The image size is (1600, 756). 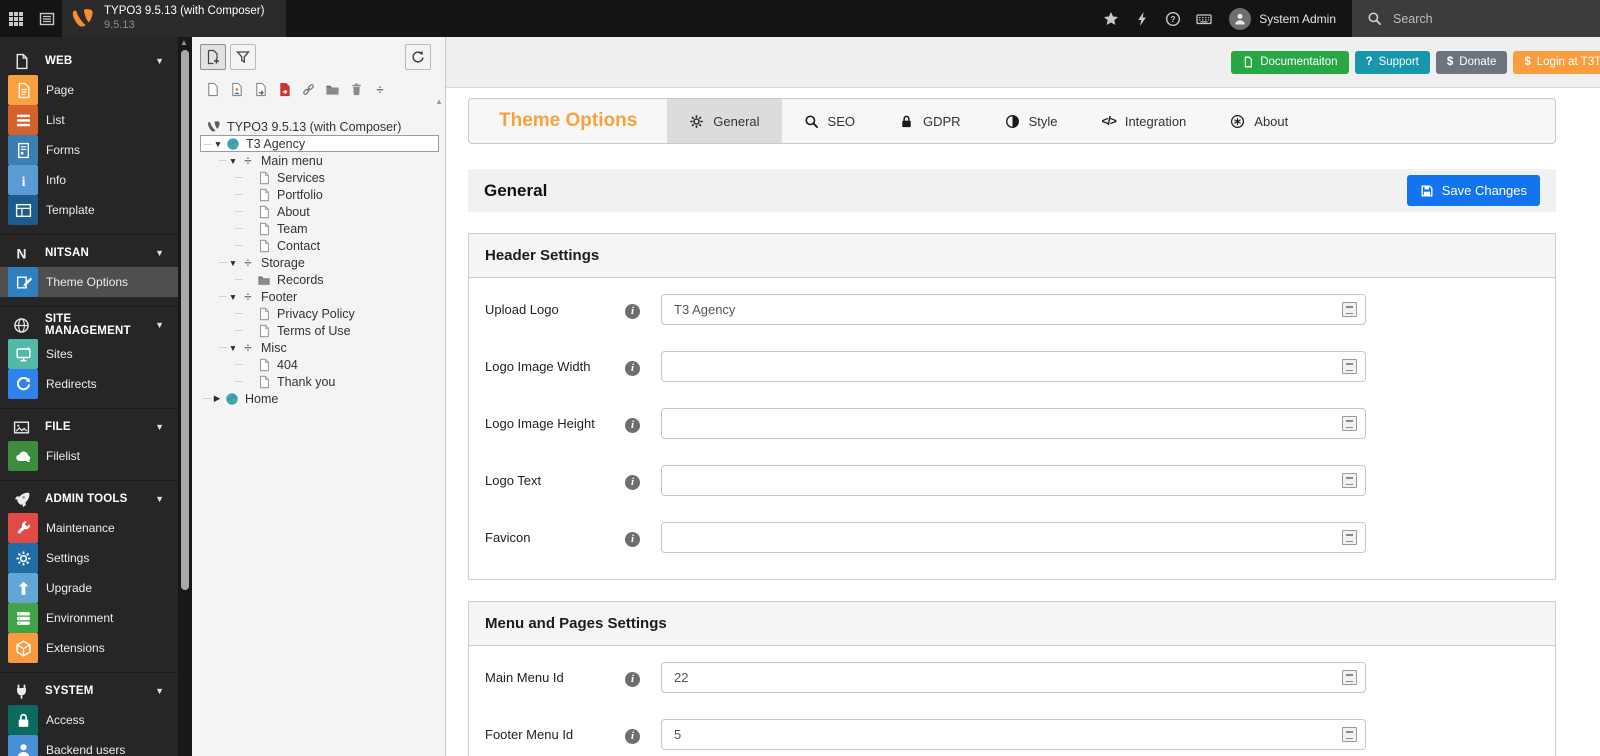 I want to click on sidebar-section-header: WEB ▼, so click(x=89, y=61).